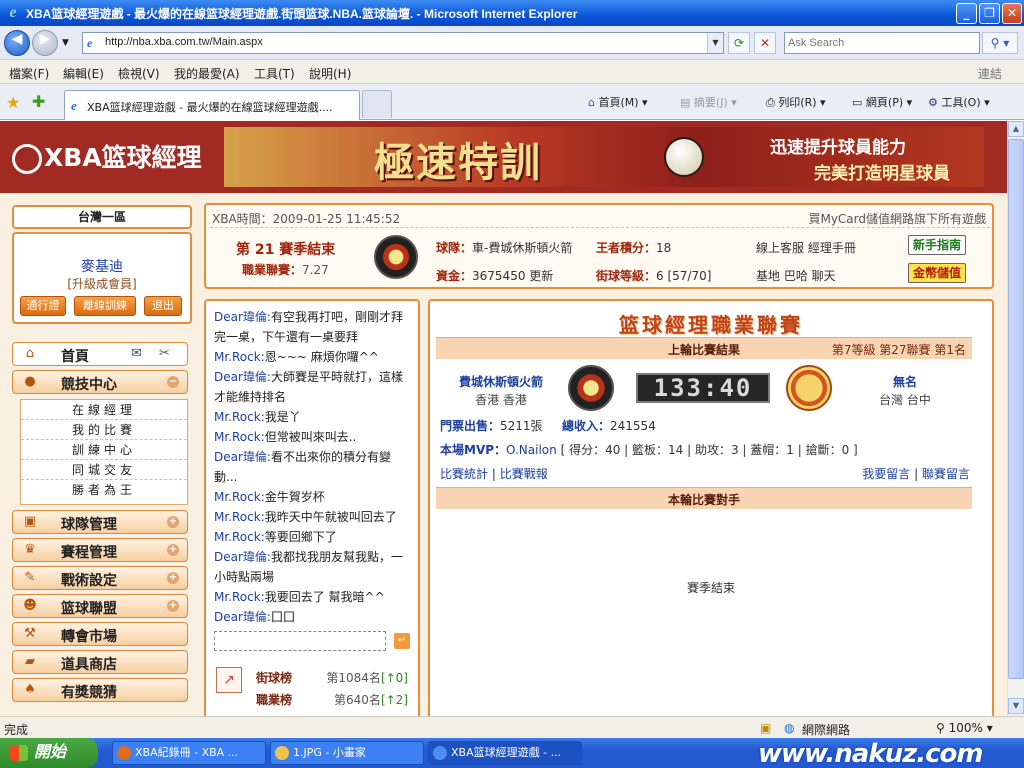  Describe the element at coordinates (100, 522) in the screenshot. I see `nav-team: ▣ 球隊管理 +` at that location.